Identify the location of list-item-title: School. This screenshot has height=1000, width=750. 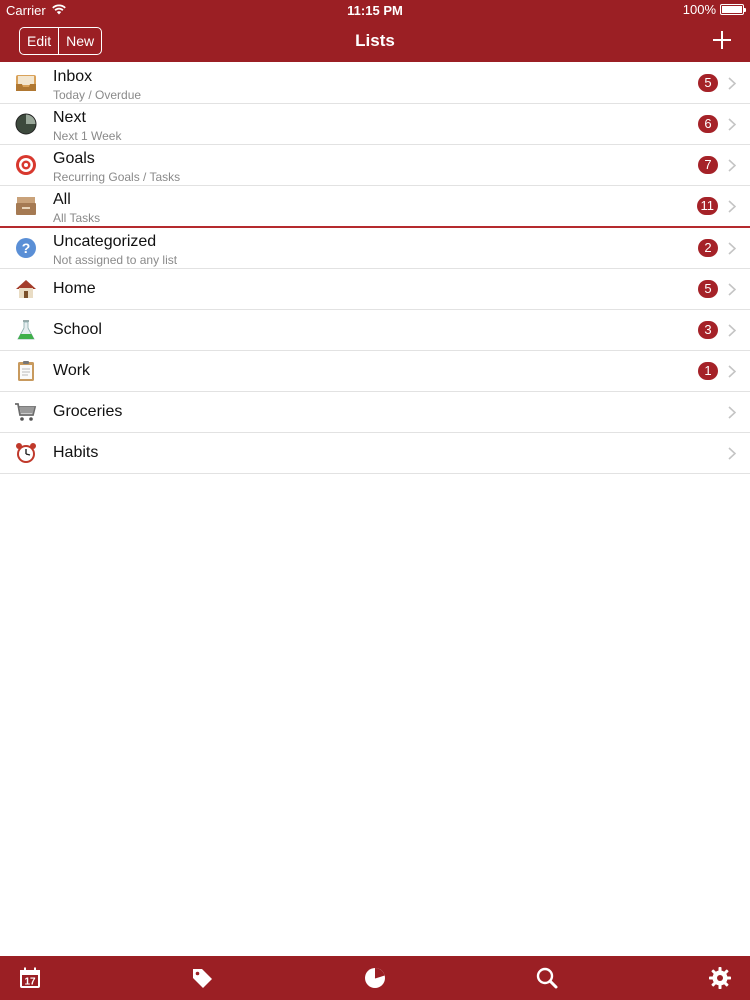
(77, 329).